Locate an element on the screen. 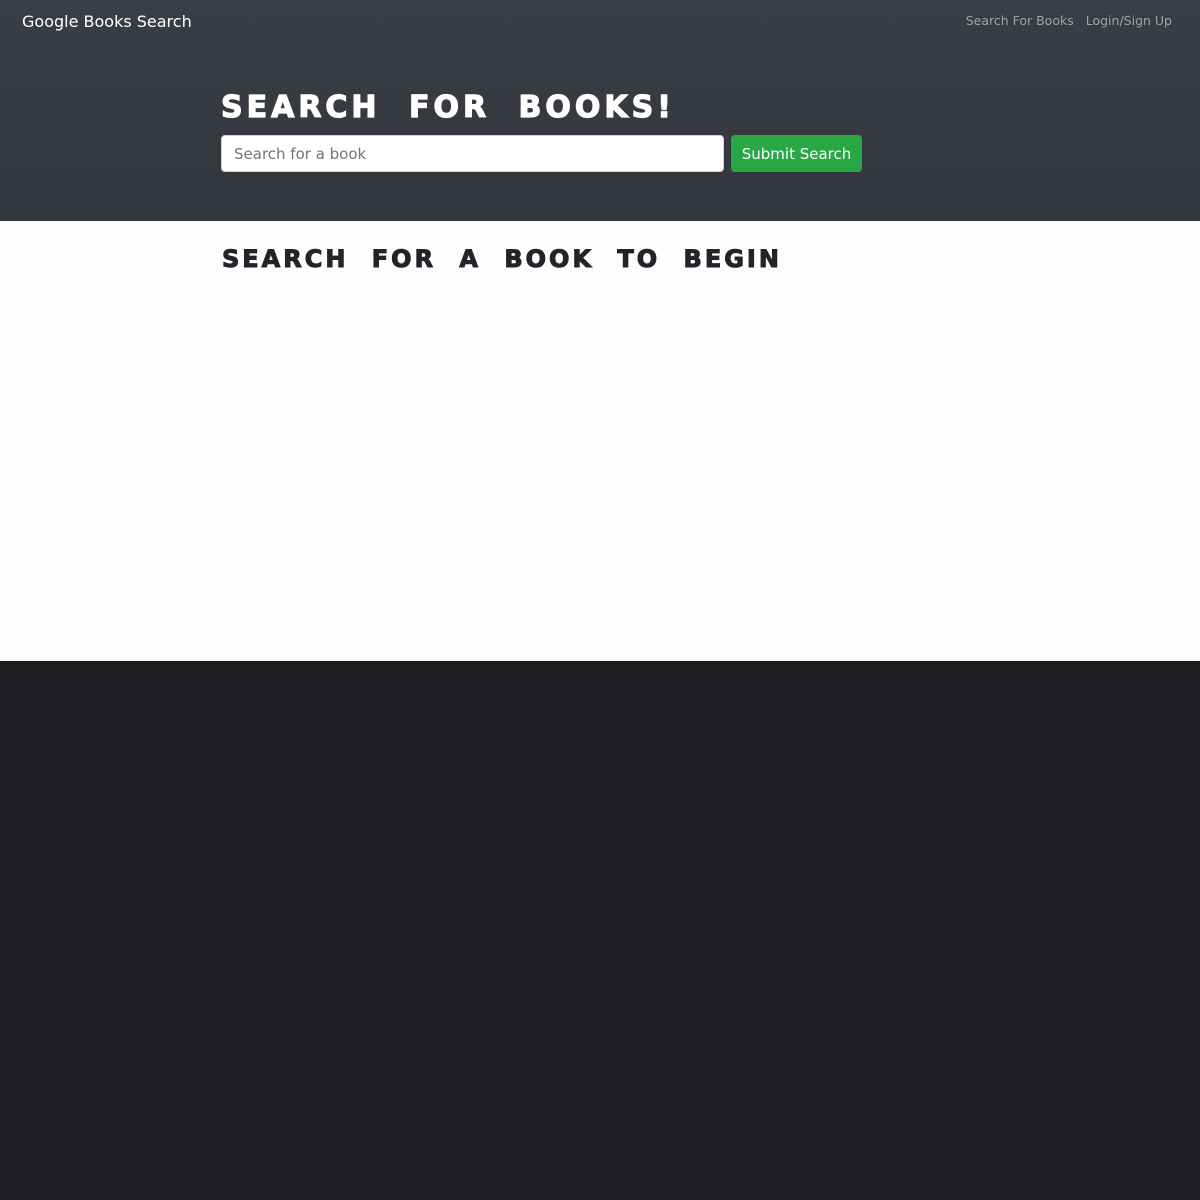  brand-link: Google Books Search is located at coordinates (107, 22).